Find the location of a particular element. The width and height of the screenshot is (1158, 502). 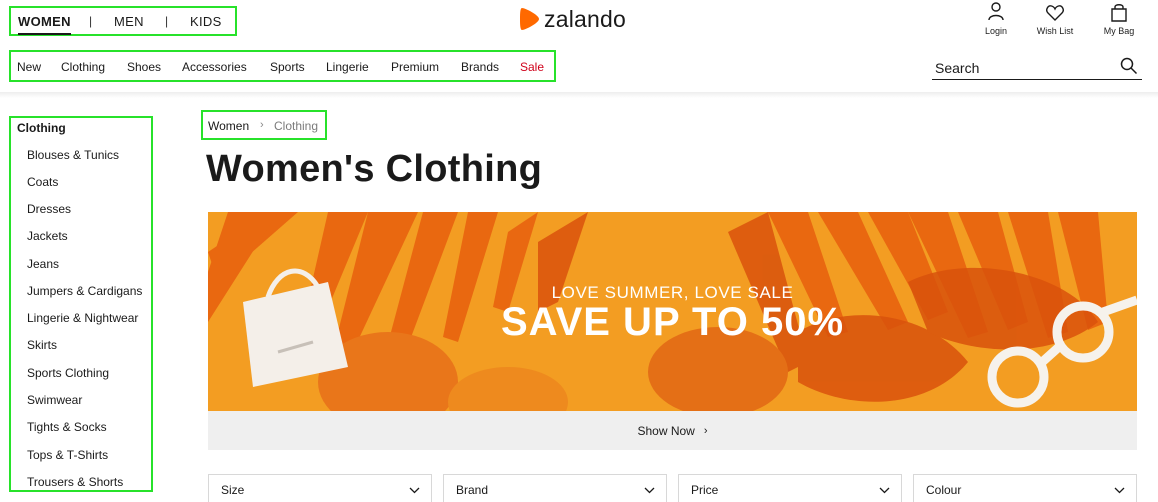

sidebar-item-jumpers: Jumpers & Cardigans is located at coordinates (84, 291).